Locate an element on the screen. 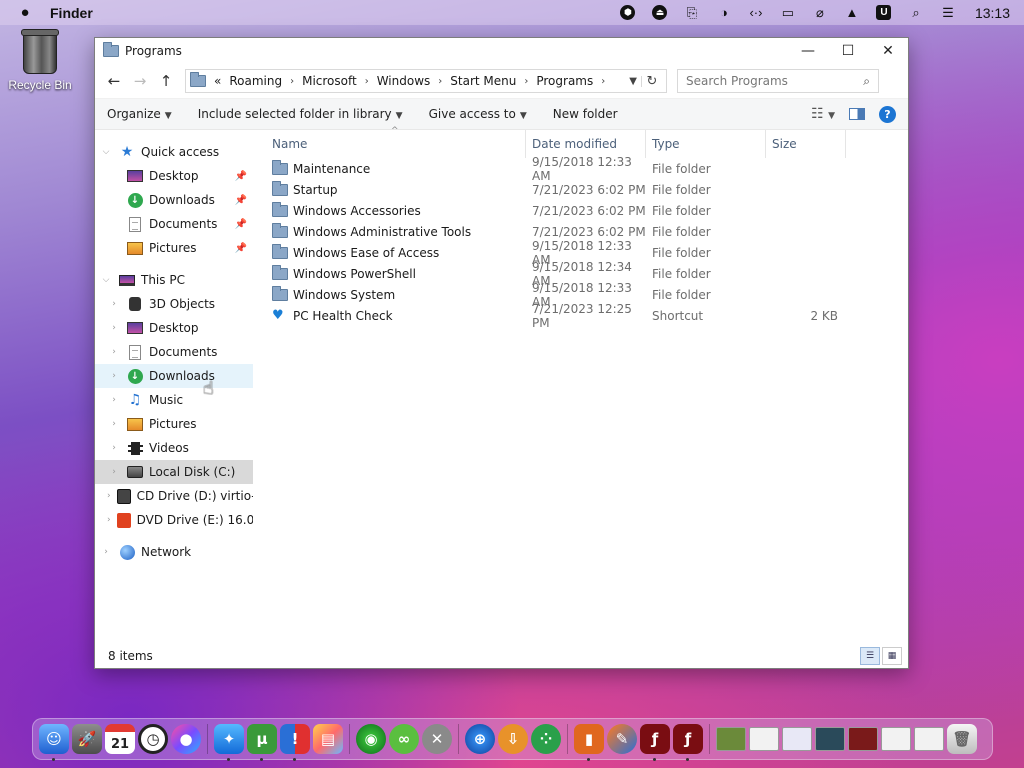 This screenshot has height=768, width=1024. dots-grid-icon: ⁘ is located at coordinates (546, 739).